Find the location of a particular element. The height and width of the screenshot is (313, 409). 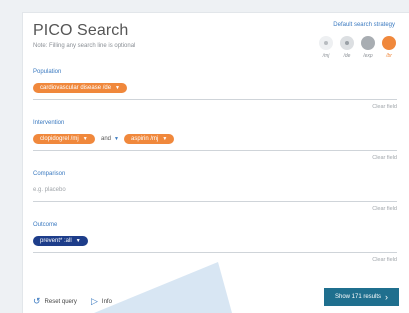

info-button: ▷ Info is located at coordinates (101, 301).